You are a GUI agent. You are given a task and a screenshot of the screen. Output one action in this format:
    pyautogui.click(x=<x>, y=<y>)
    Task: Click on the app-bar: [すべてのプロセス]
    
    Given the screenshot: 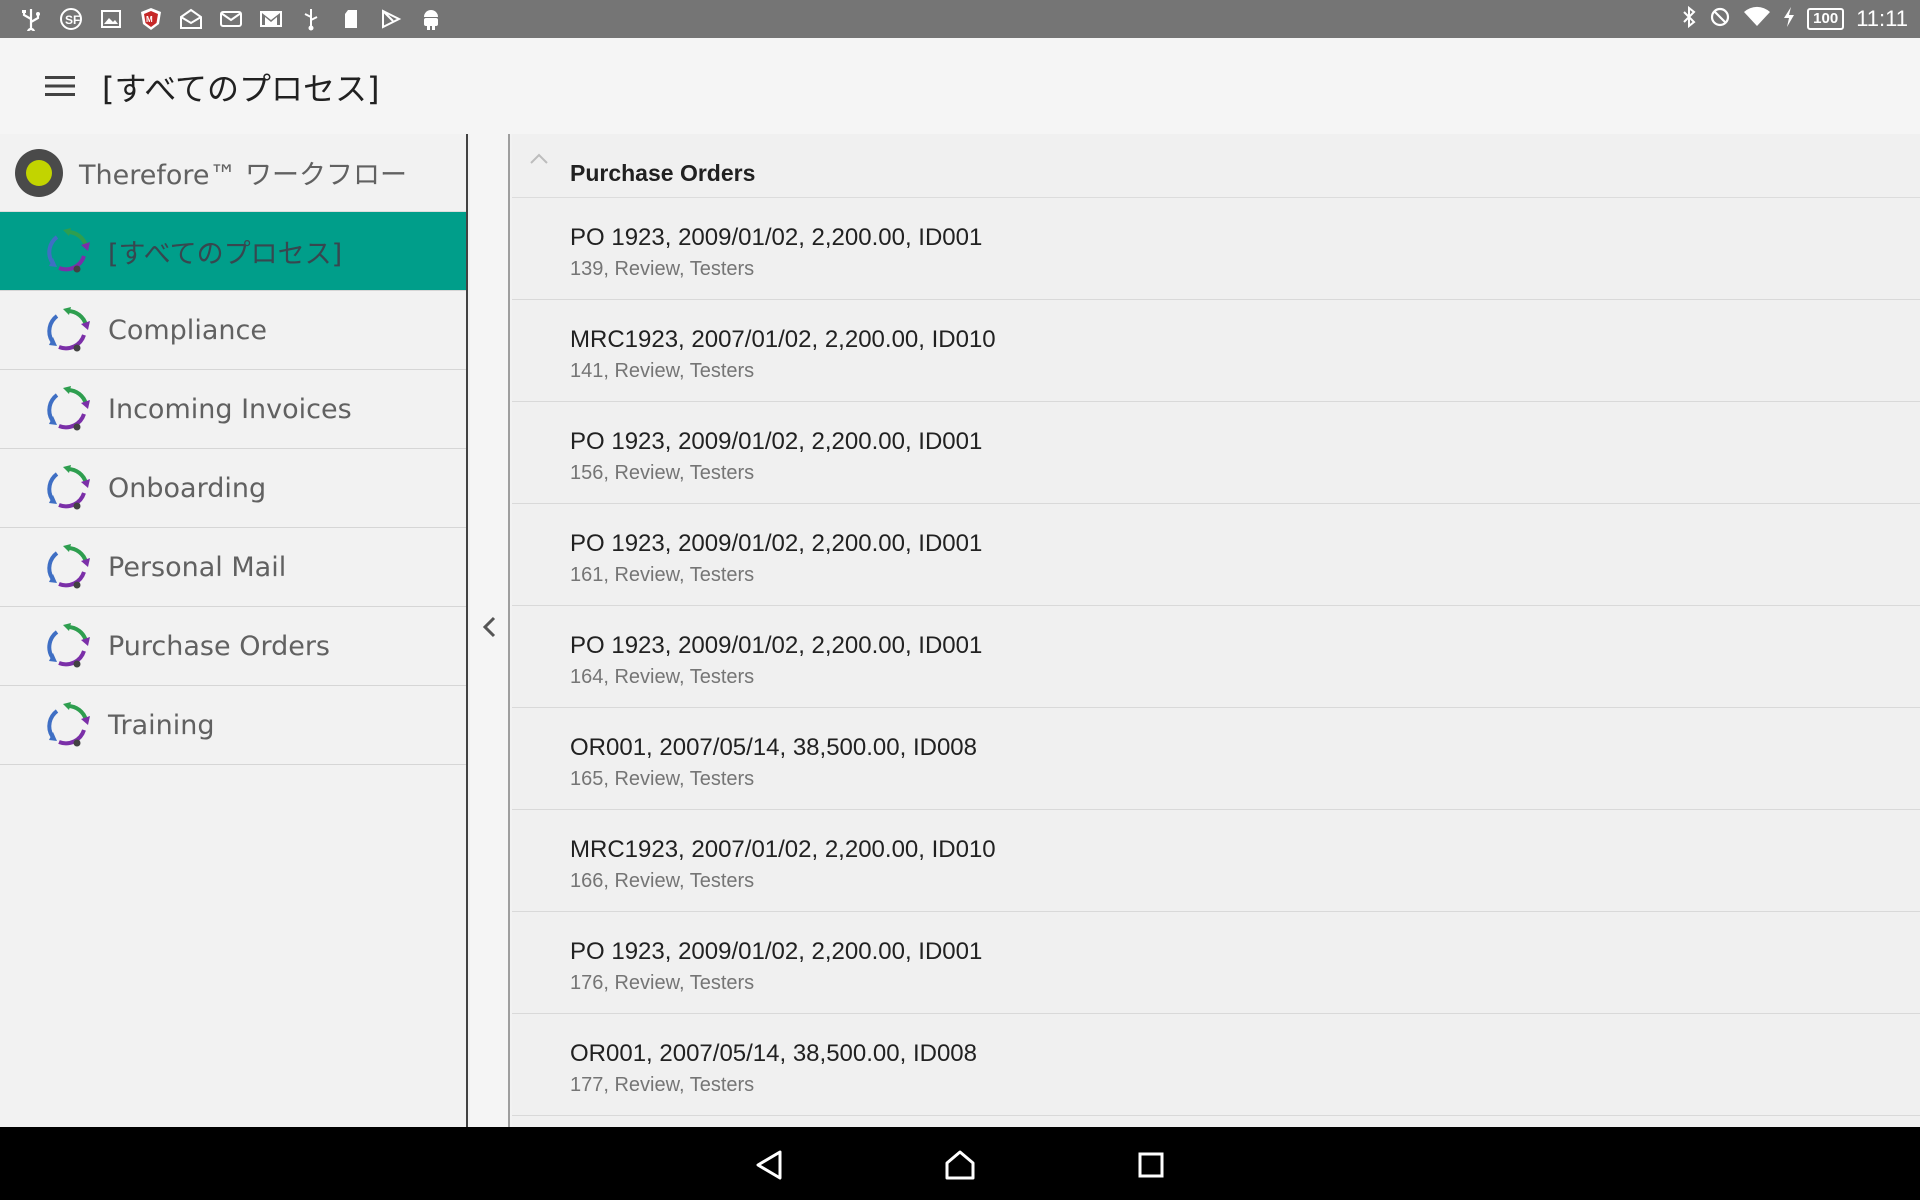 What is the action you would take?
    pyautogui.click(x=960, y=86)
    